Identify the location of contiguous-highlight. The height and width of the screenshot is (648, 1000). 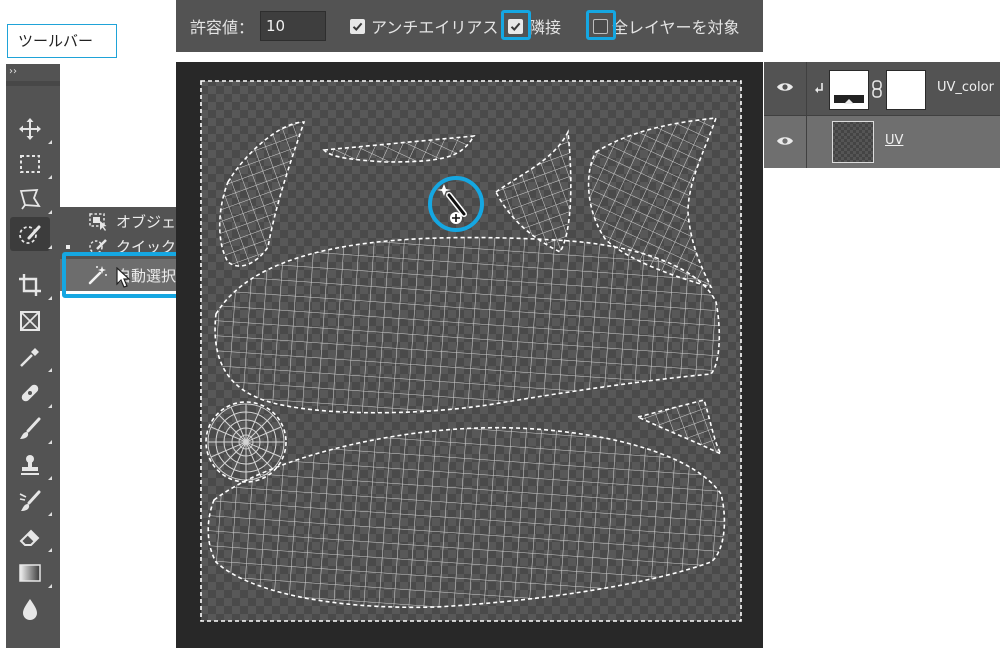
(516, 25).